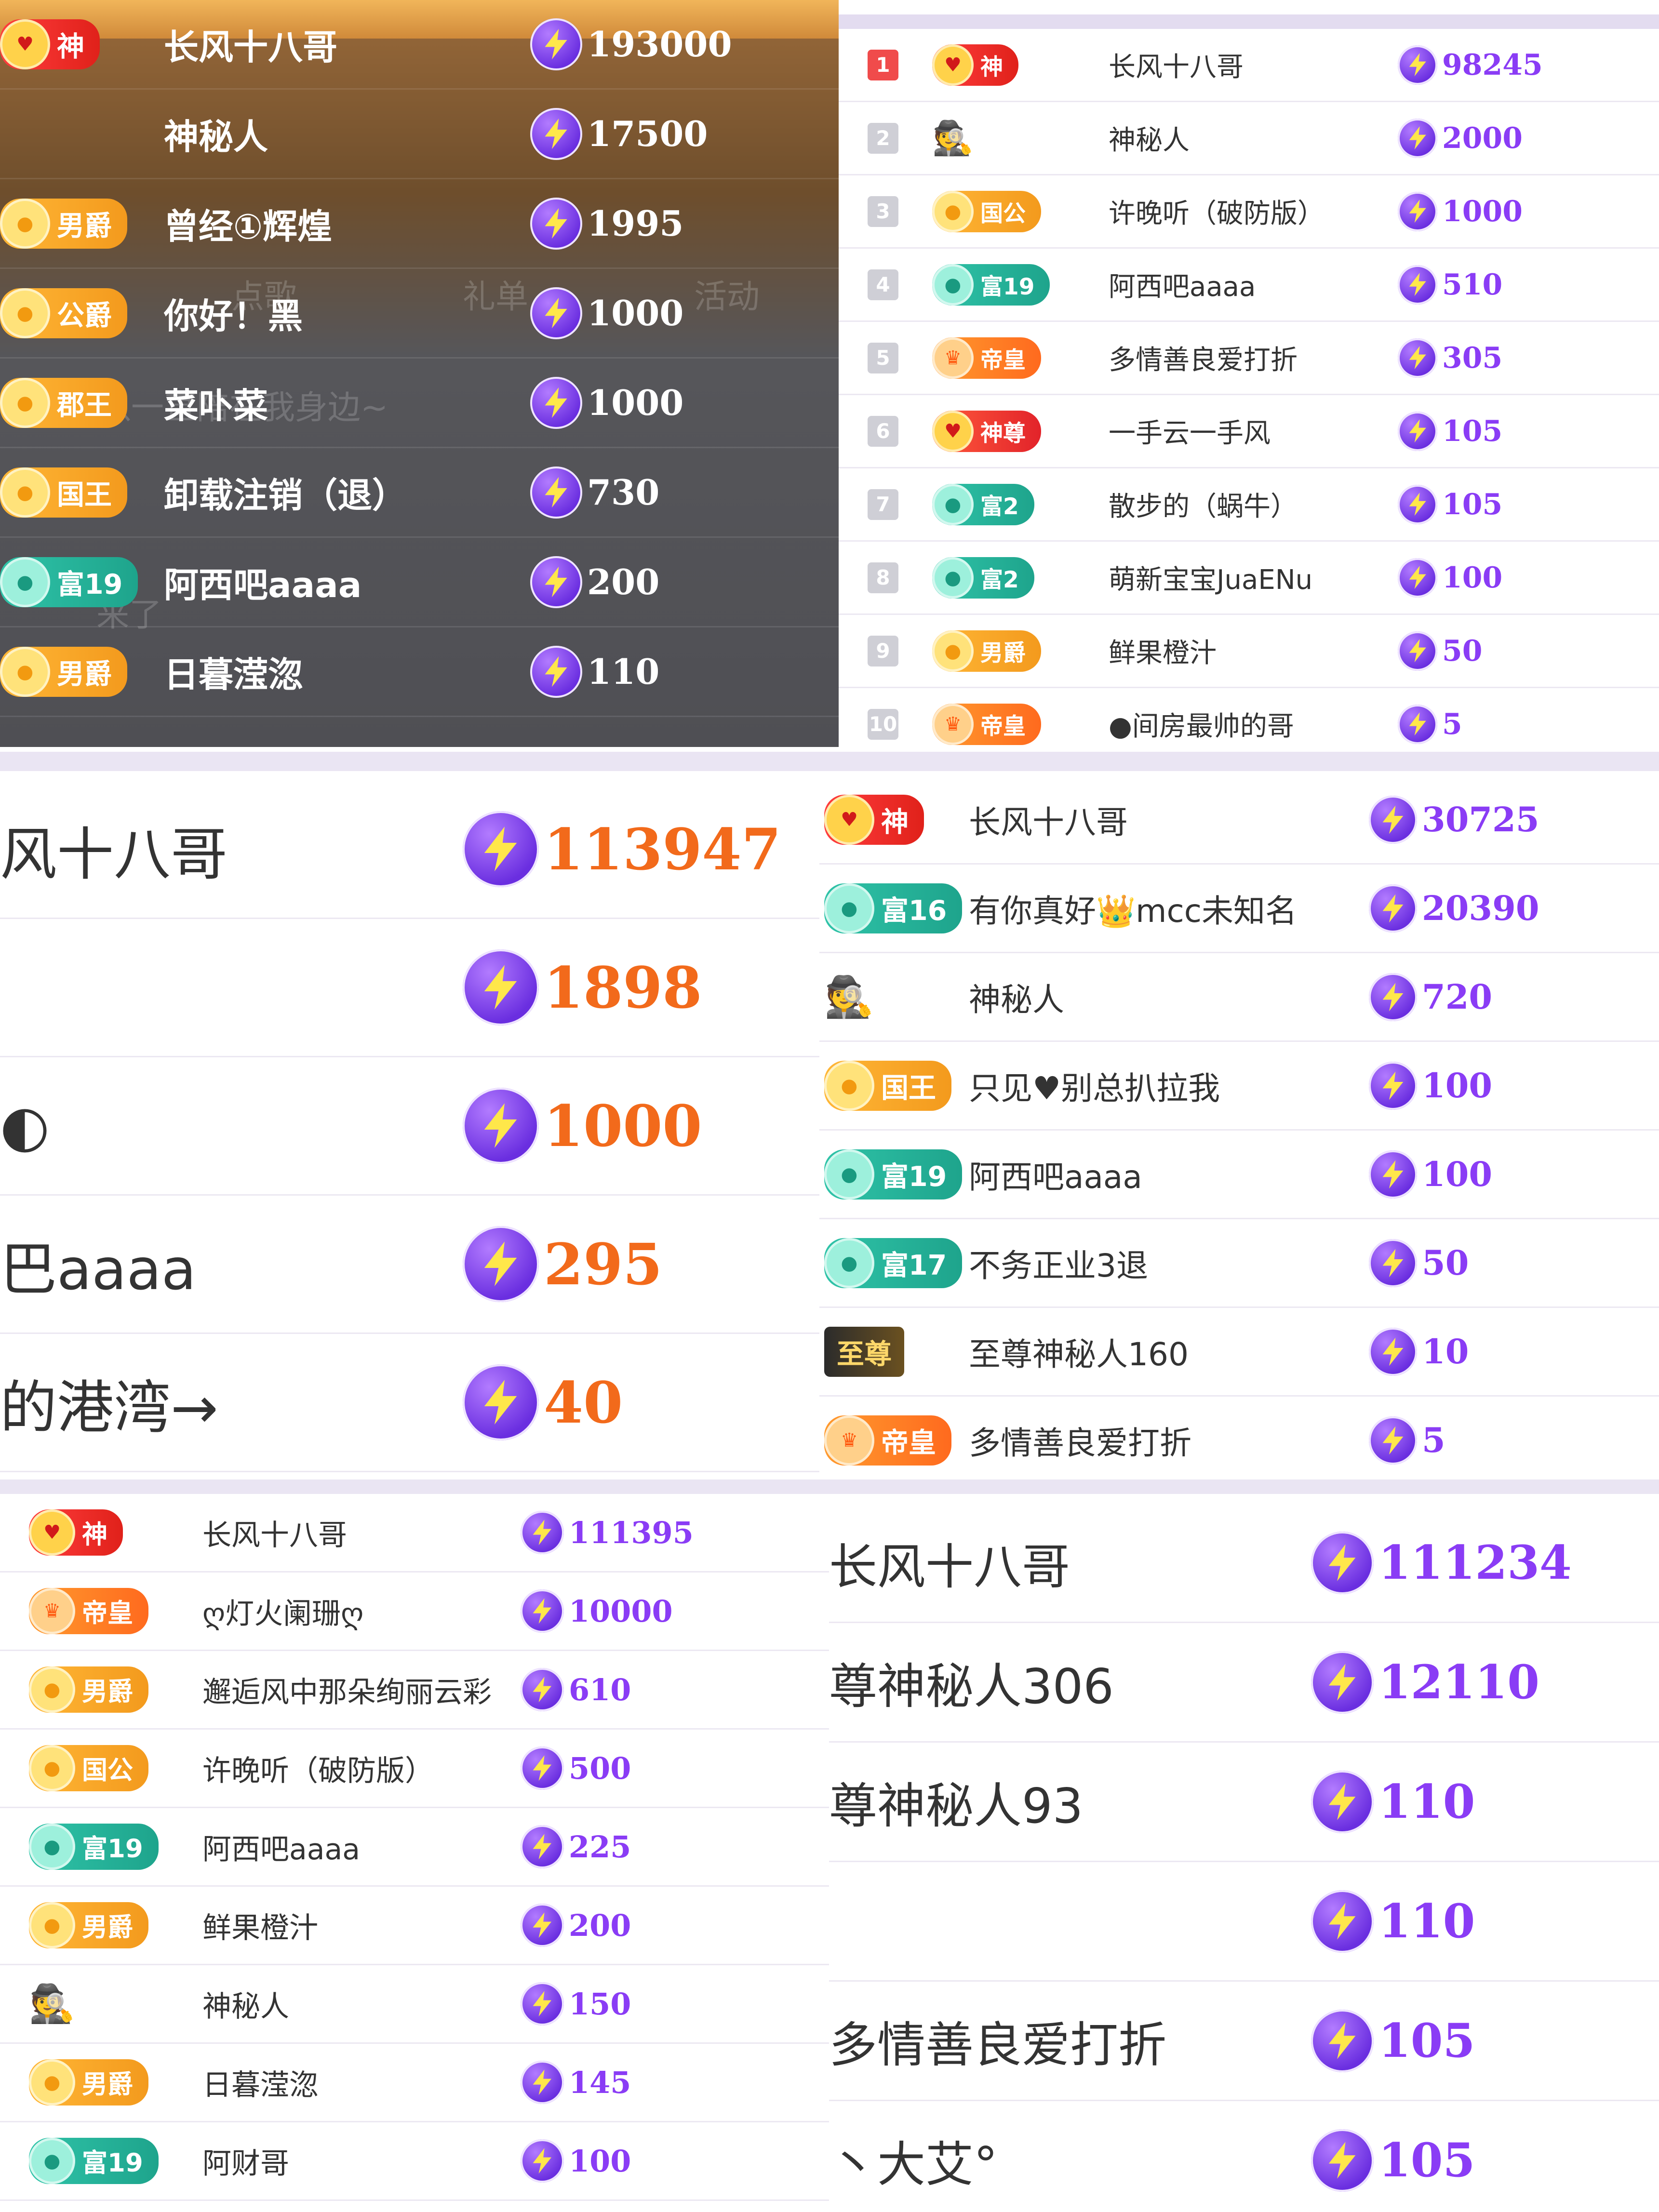 The height and width of the screenshot is (2212, 1659). I want to click on leaderboard-row: 7 ● 富2 散步的（蜗牛） 105, so click(1249, 505).